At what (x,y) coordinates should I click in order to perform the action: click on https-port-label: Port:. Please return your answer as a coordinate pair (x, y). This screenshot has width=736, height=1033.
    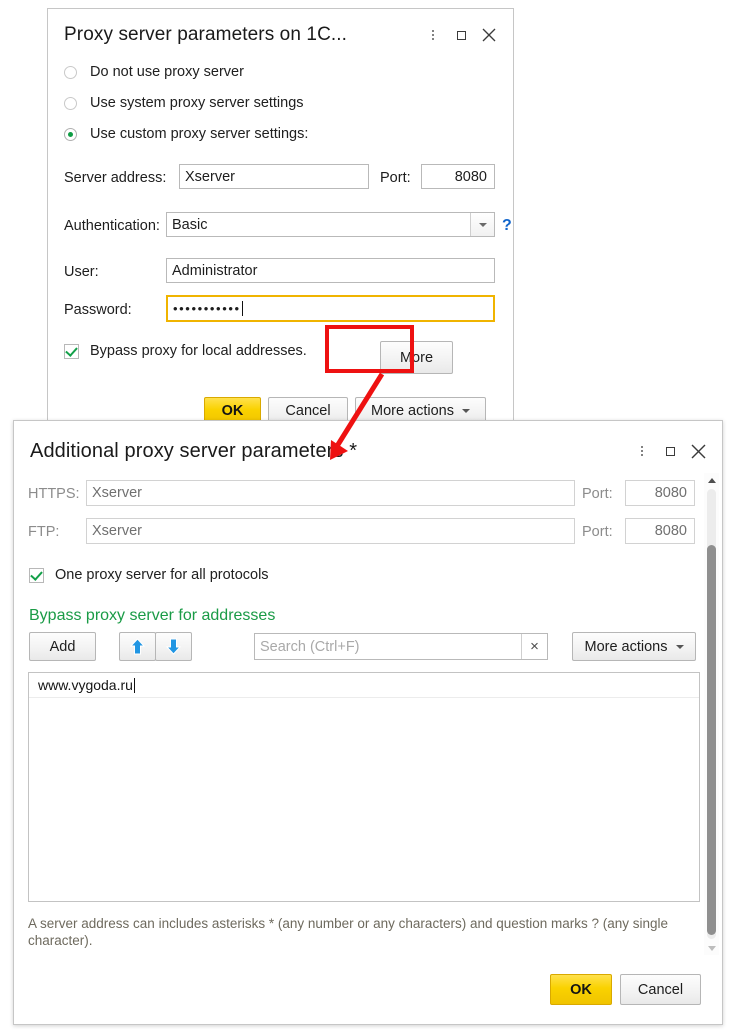
    Looking at the image, I should click on (597, 494).